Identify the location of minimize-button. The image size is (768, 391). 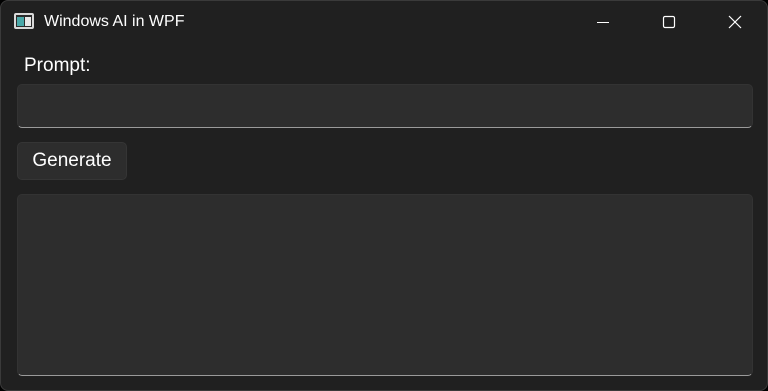
(603, 22).